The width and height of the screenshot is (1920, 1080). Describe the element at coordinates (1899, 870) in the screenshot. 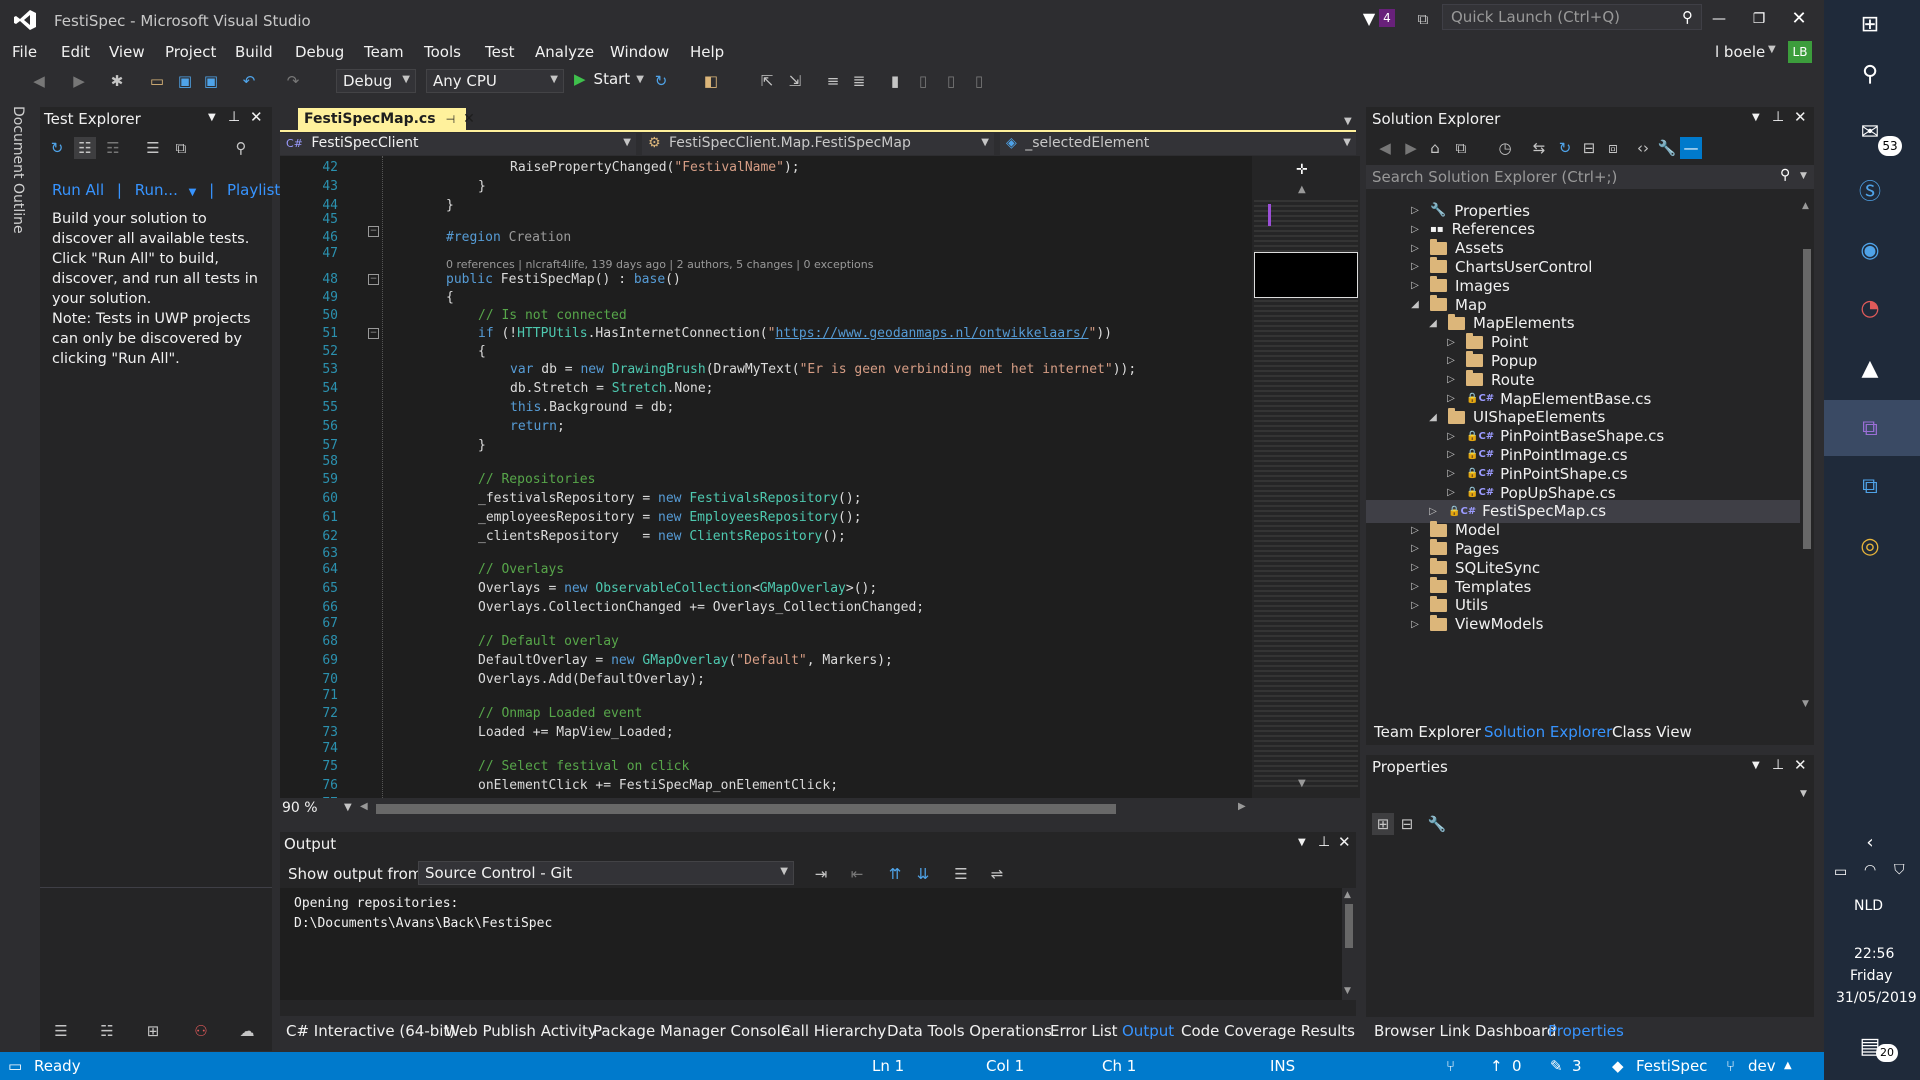

I see `security-icon: ⛉` at that location.